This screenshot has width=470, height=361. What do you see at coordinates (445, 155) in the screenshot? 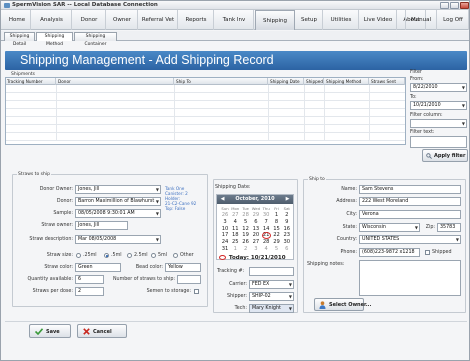
I see `apply-filter-button: Apply filter` at bounding box center [445, 155].